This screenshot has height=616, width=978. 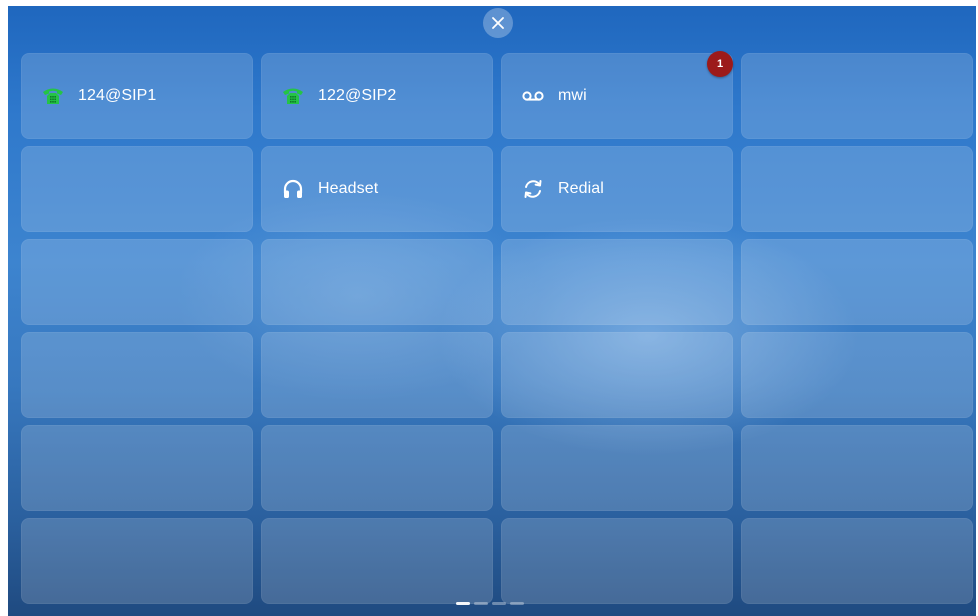 I want to click on line-key-122-sip2: 122@SIP2, so click(x=377, y=96).